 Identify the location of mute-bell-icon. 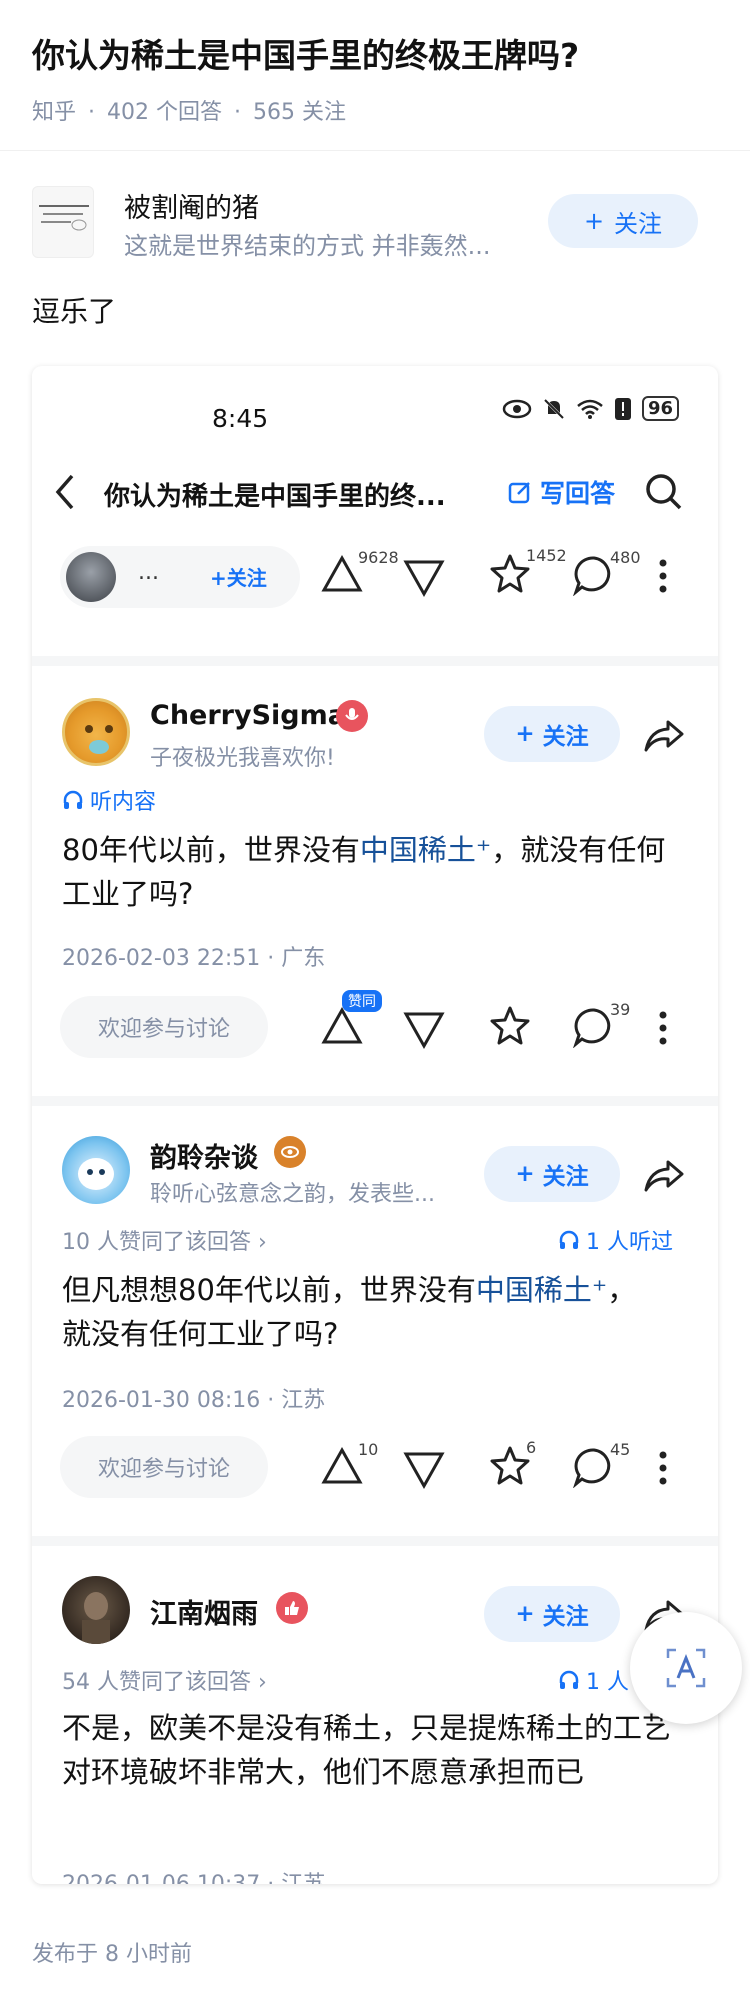
(554, 408).